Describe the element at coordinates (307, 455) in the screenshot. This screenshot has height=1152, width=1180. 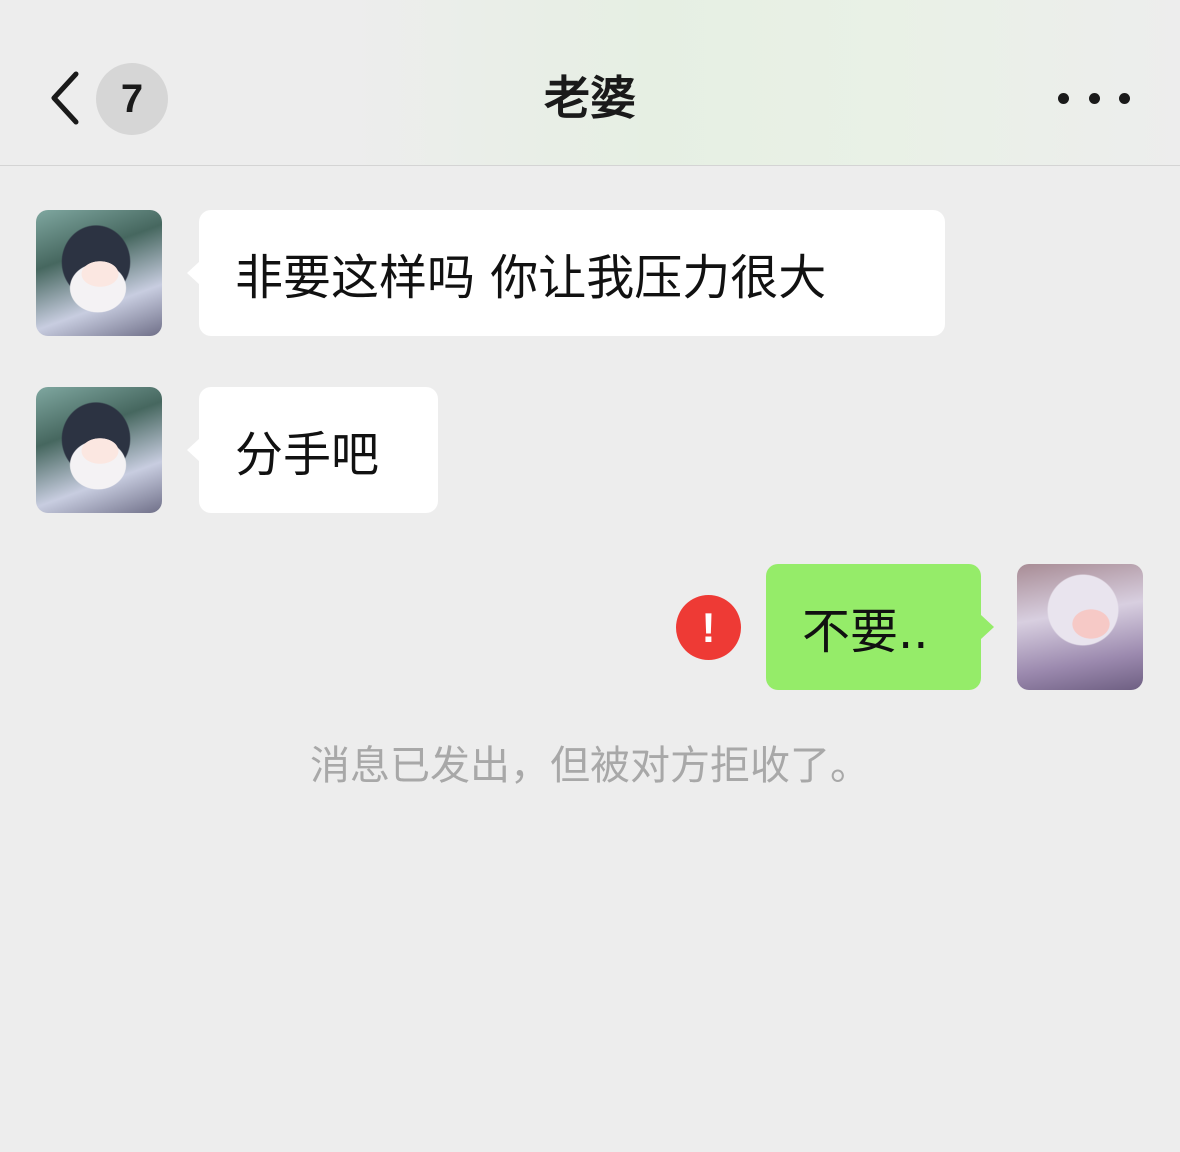
I see `message-text: 分手吧` at that location.